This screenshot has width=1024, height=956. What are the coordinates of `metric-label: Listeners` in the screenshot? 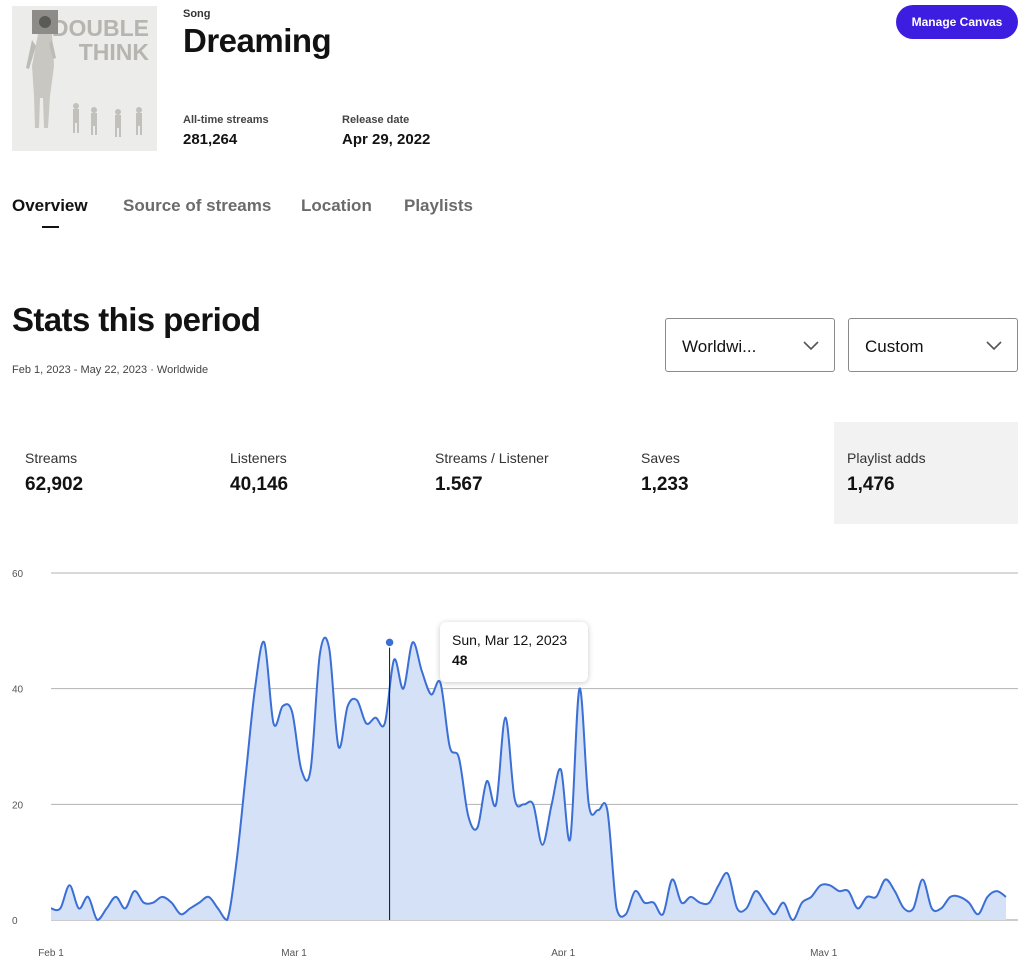 It's located at (258, 458).